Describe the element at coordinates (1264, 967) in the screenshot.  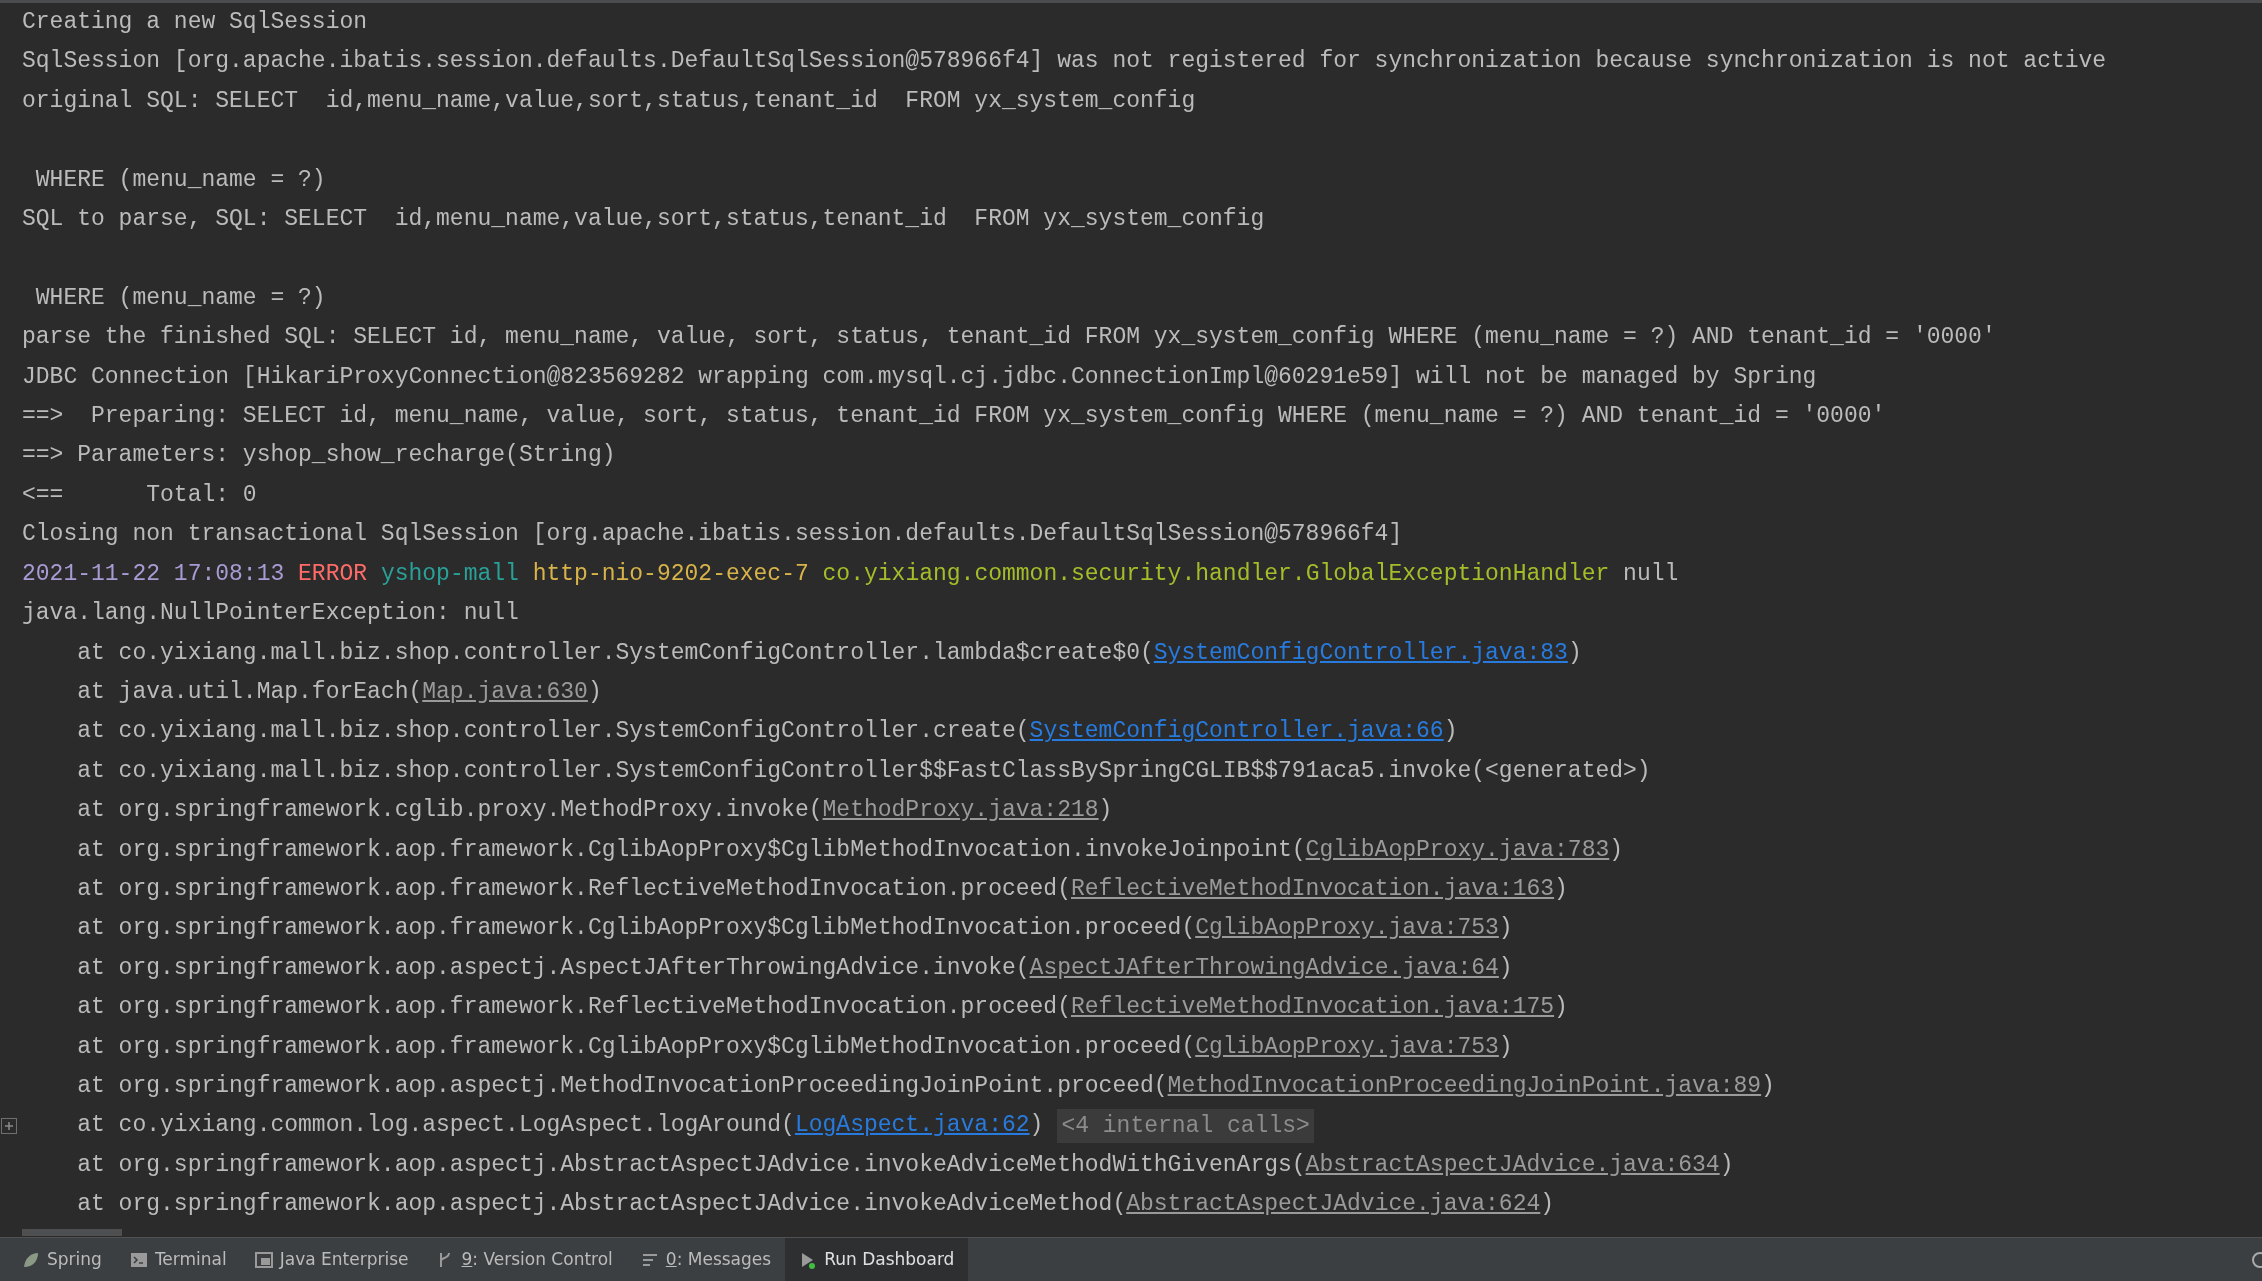
I see `source-link: AspectJAfterThrowingAdvice.java:64` at that location.